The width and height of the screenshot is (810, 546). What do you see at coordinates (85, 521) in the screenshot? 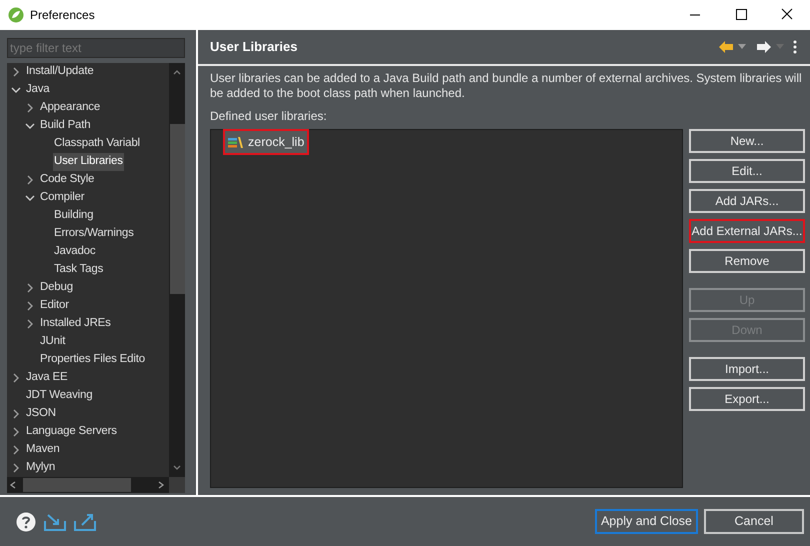
I see `export-icon` at bounding box center [85, 521].